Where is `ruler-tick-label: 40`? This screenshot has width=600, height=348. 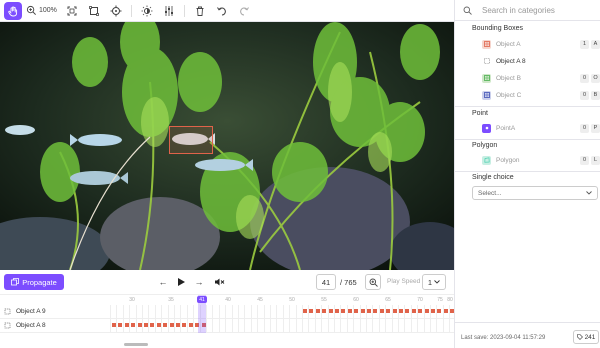
ruler-tick-label: 40 is located at coordinates (228, 300).